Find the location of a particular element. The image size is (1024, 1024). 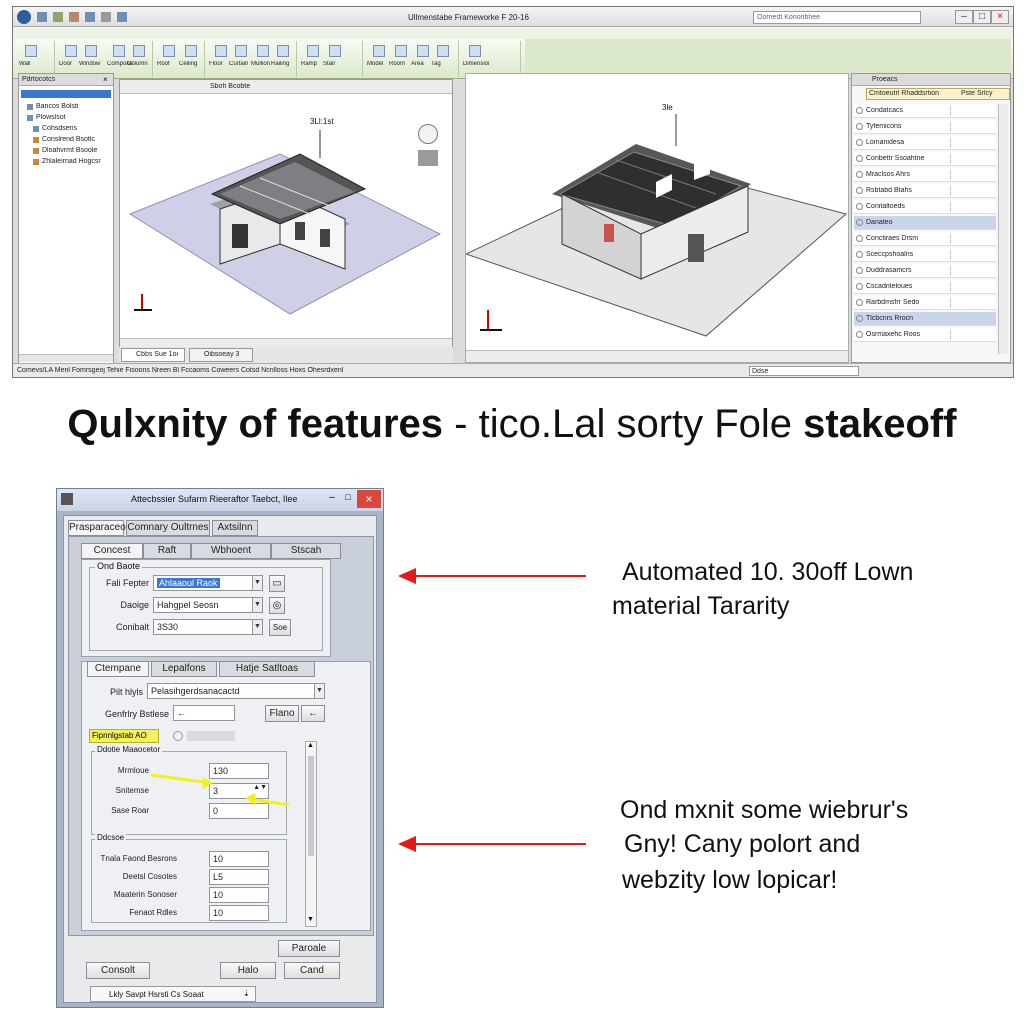

property-row: Tyfemicons is located at coordinates (925, 127).